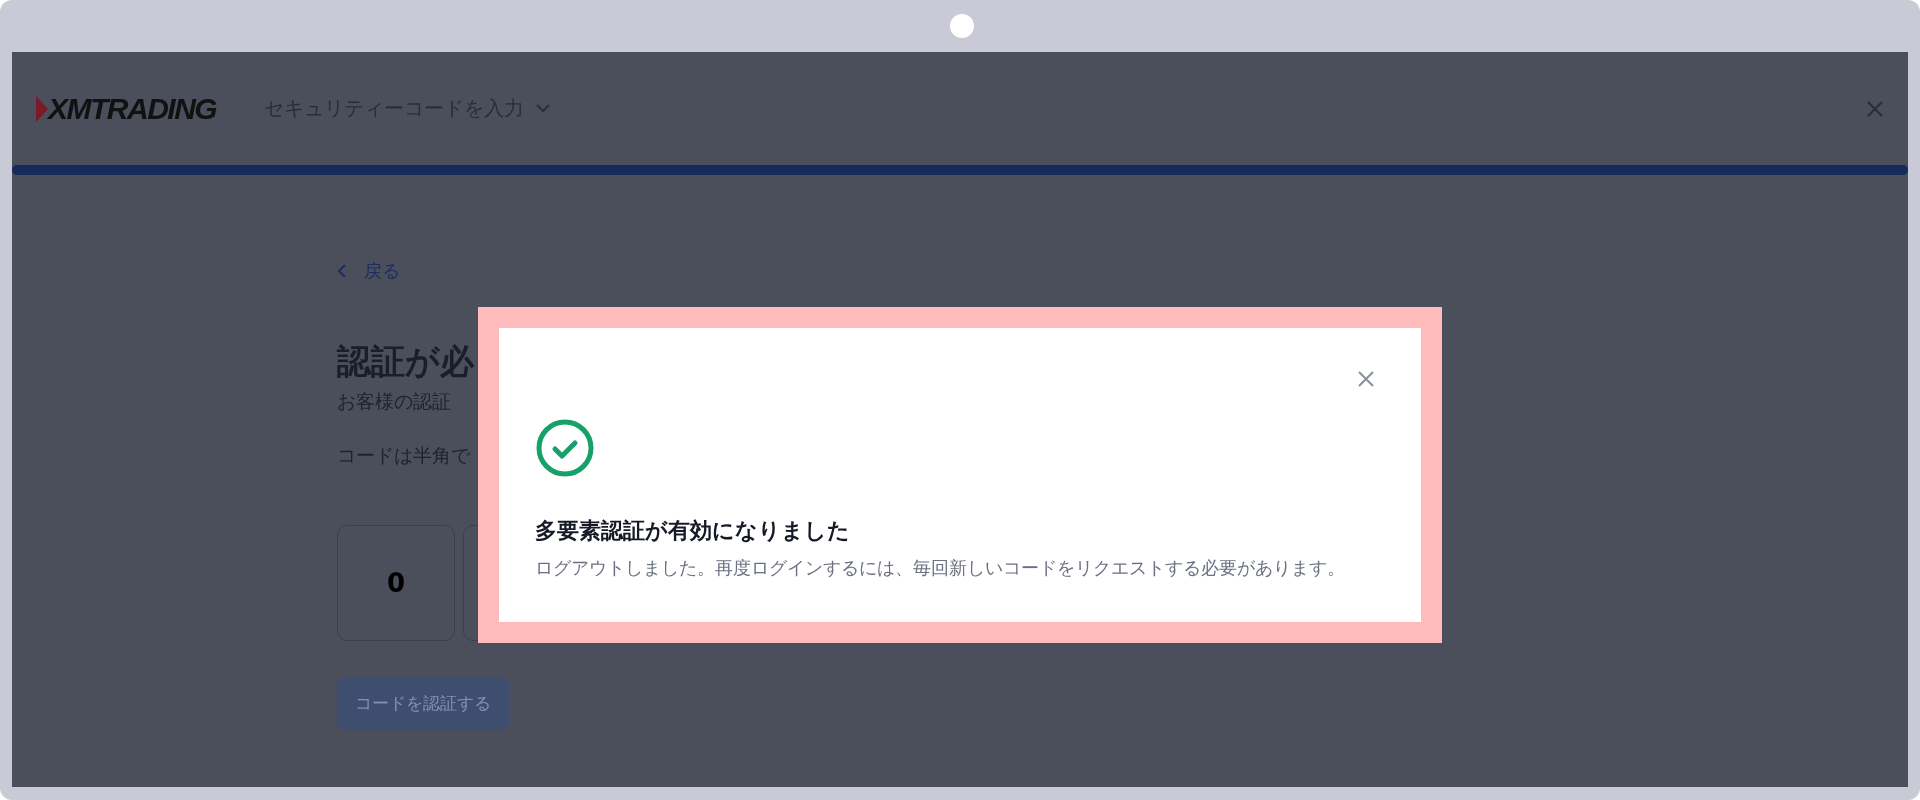  What do you see at coordinates (565, 448) in the screenshot?
I see `check-circle-icon` at bounding box center [565, 448].